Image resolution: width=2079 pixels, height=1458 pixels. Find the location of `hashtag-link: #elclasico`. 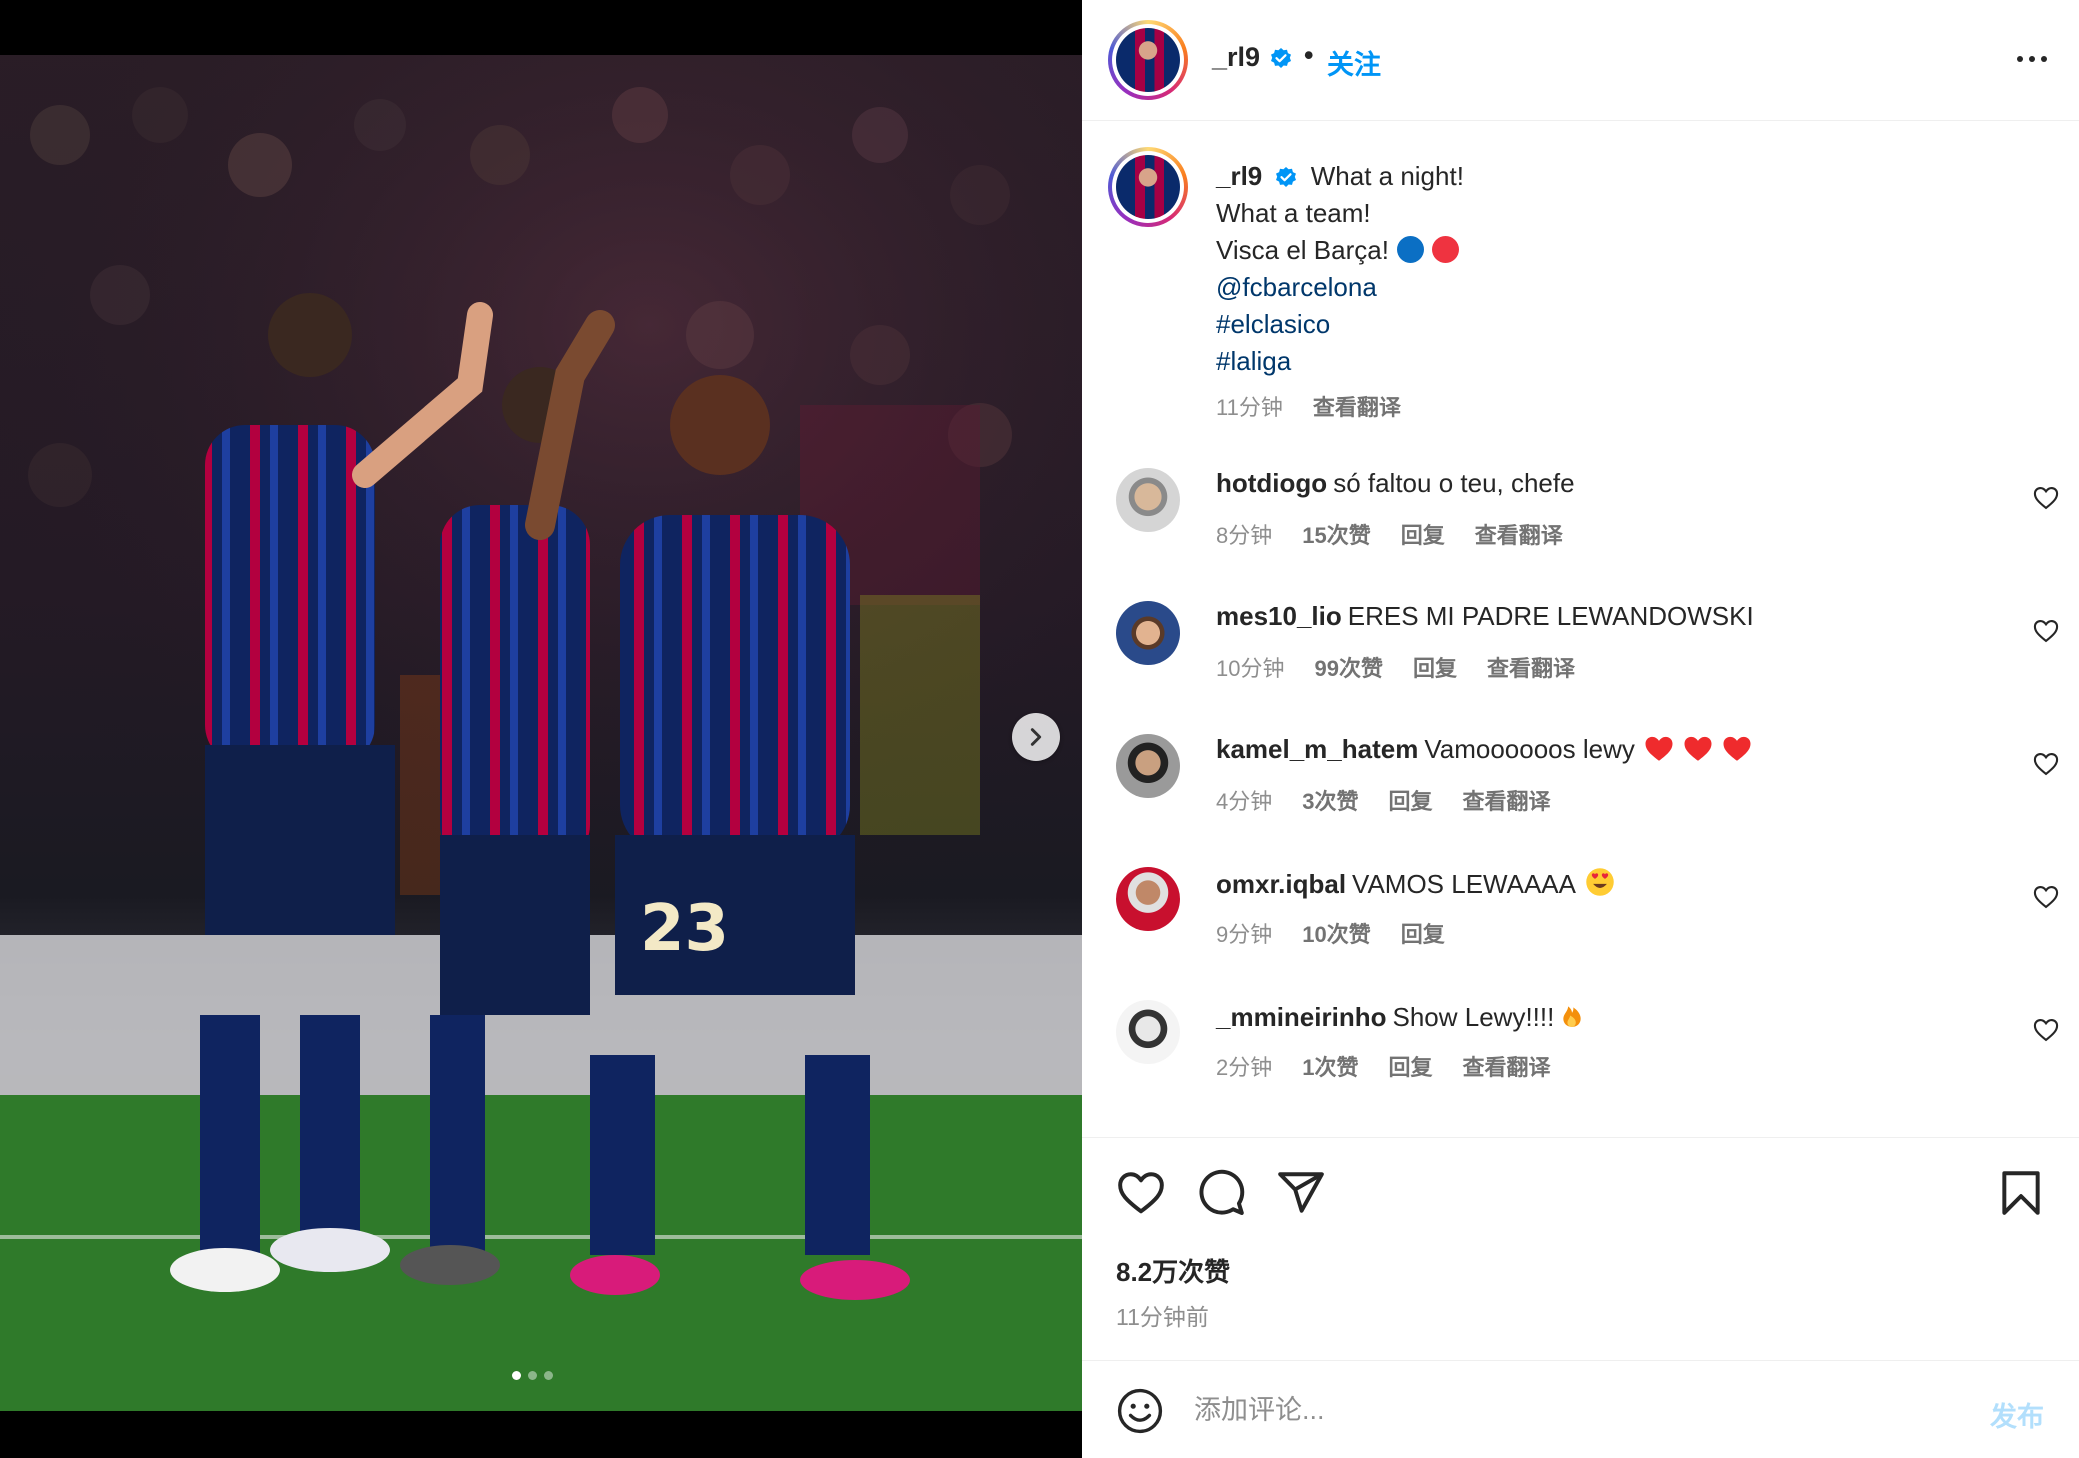

hashtag-link: #elclasico is located at coordinates (1616, 324).